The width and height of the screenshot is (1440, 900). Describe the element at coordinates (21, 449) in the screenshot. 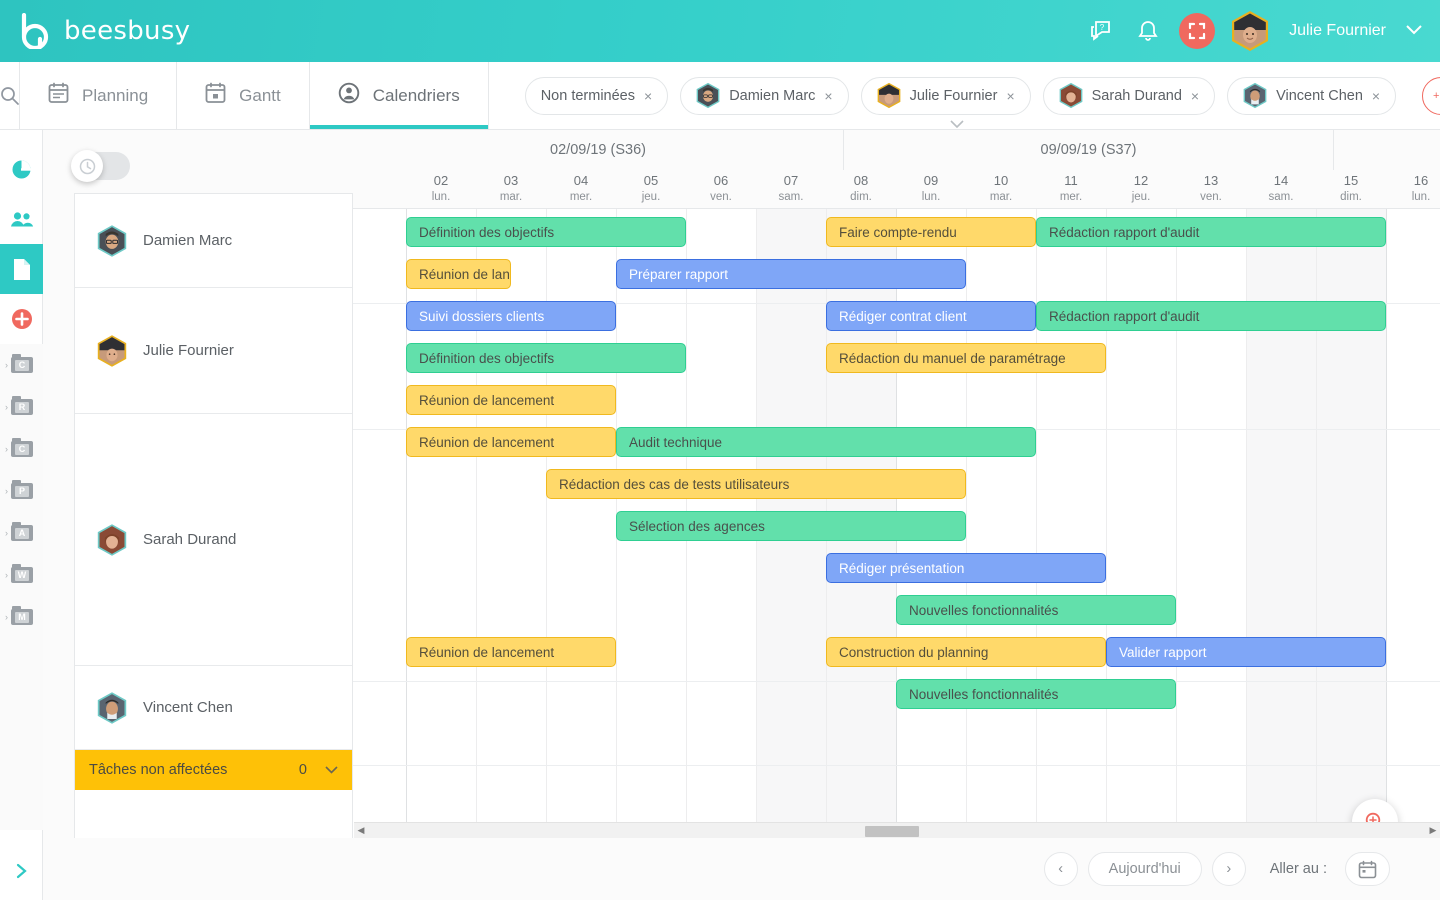

I see `rail-folder-c2: › C` at that location.